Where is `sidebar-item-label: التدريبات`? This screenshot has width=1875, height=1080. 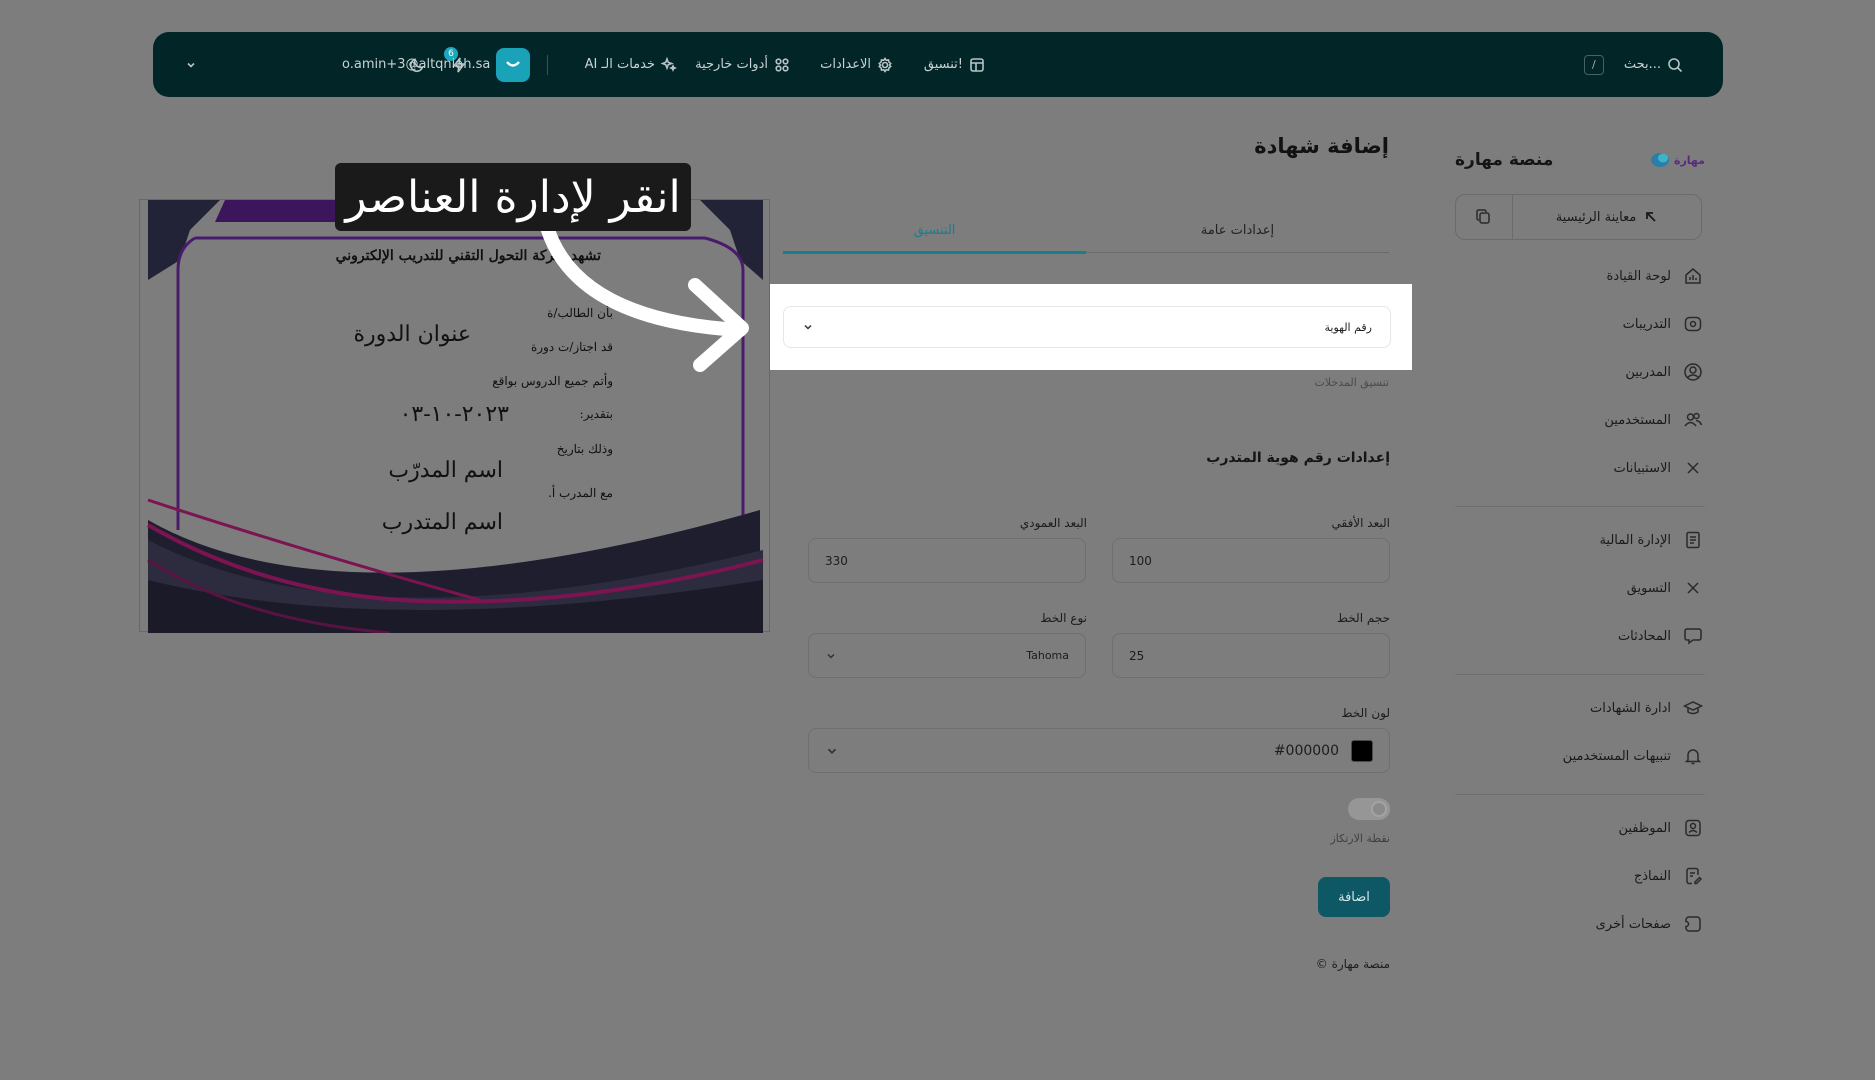
sidebar-item-label: التدريبات is located at coordinates (1646, 324).